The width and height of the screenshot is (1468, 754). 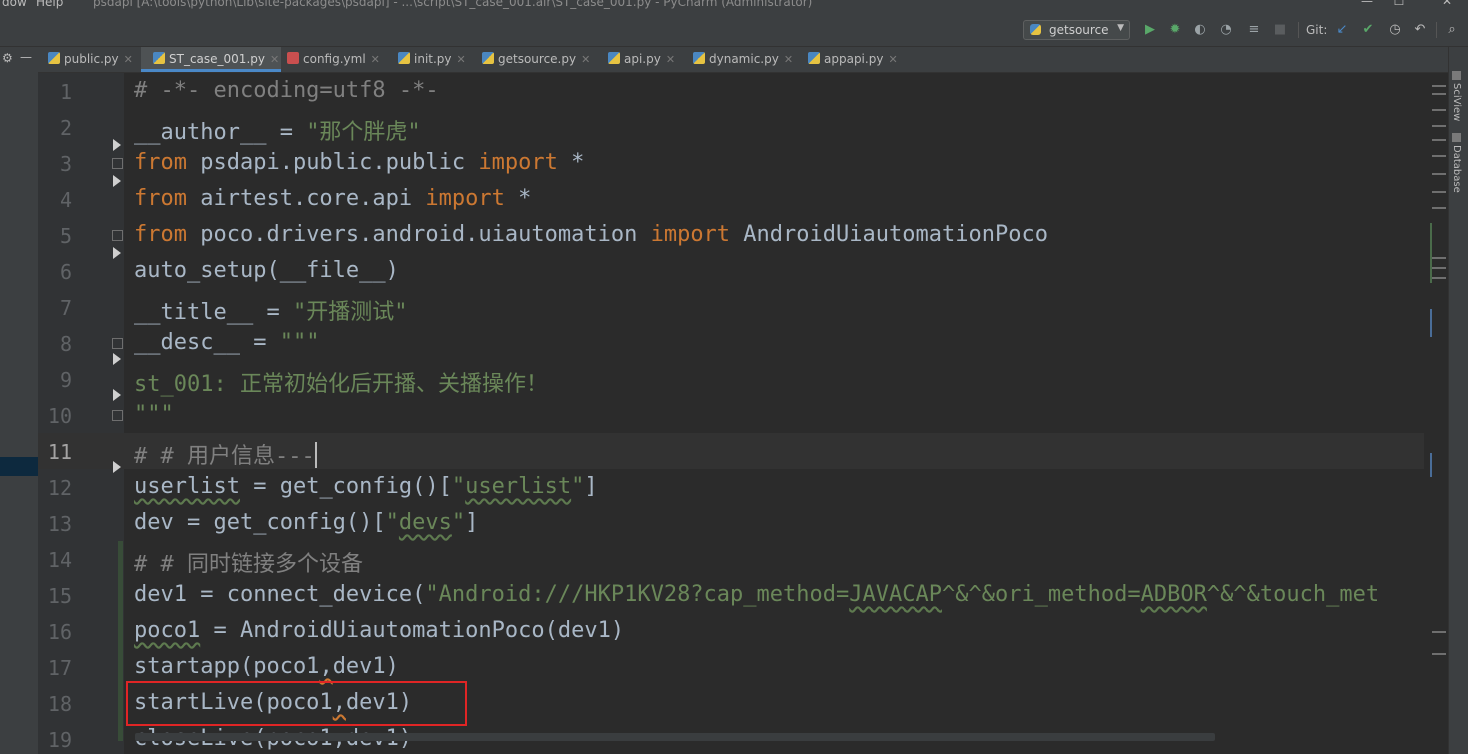 I want to click on line-number: 10, so click(x=59, y=416).